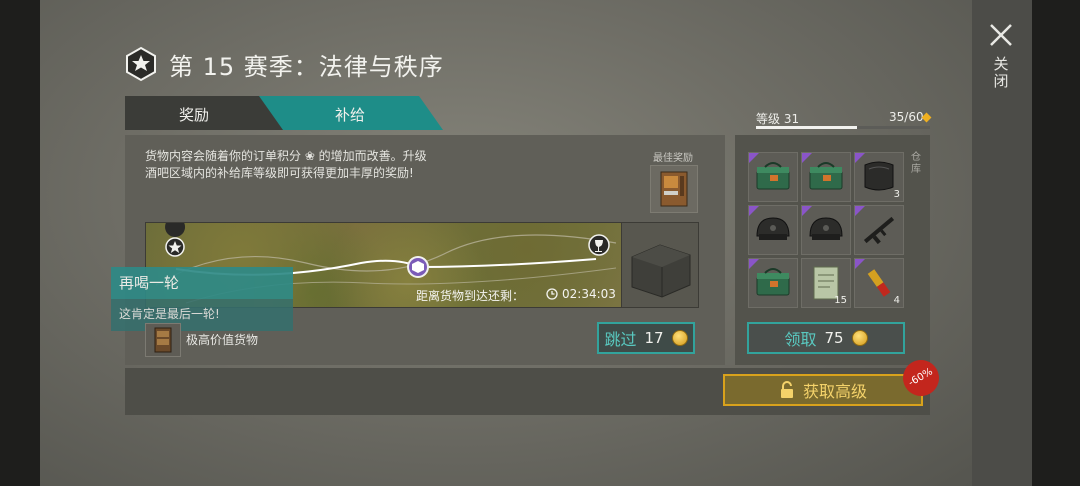 This screenshot has height=486, width=1080. What do you see at coordinates (175, 240) in the screenshot?
I see `start-marker-icon` at bounding box center [175, 240].